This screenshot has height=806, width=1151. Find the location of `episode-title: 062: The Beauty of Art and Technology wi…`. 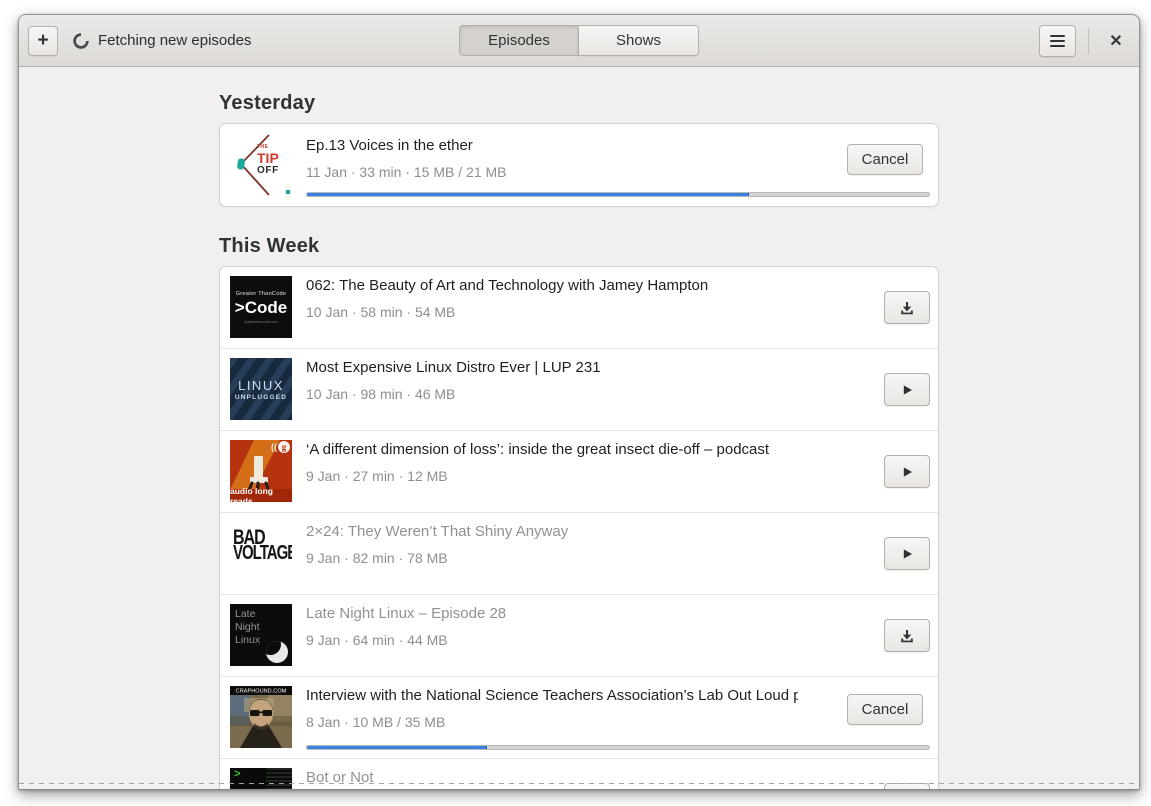

episode-title: 062: The Beauty of Art and Technology wi… is located at coordinates (507, 285).